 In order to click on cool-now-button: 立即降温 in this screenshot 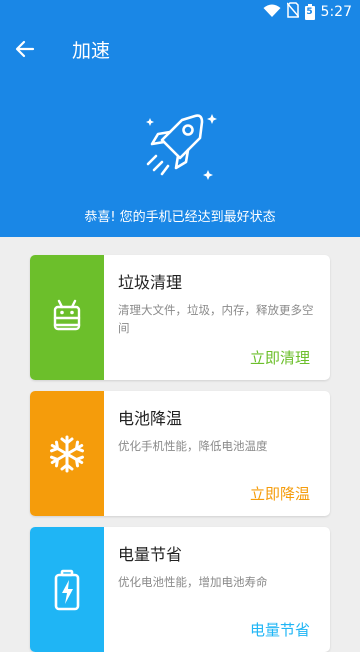, I will do `click(280, 493)`.